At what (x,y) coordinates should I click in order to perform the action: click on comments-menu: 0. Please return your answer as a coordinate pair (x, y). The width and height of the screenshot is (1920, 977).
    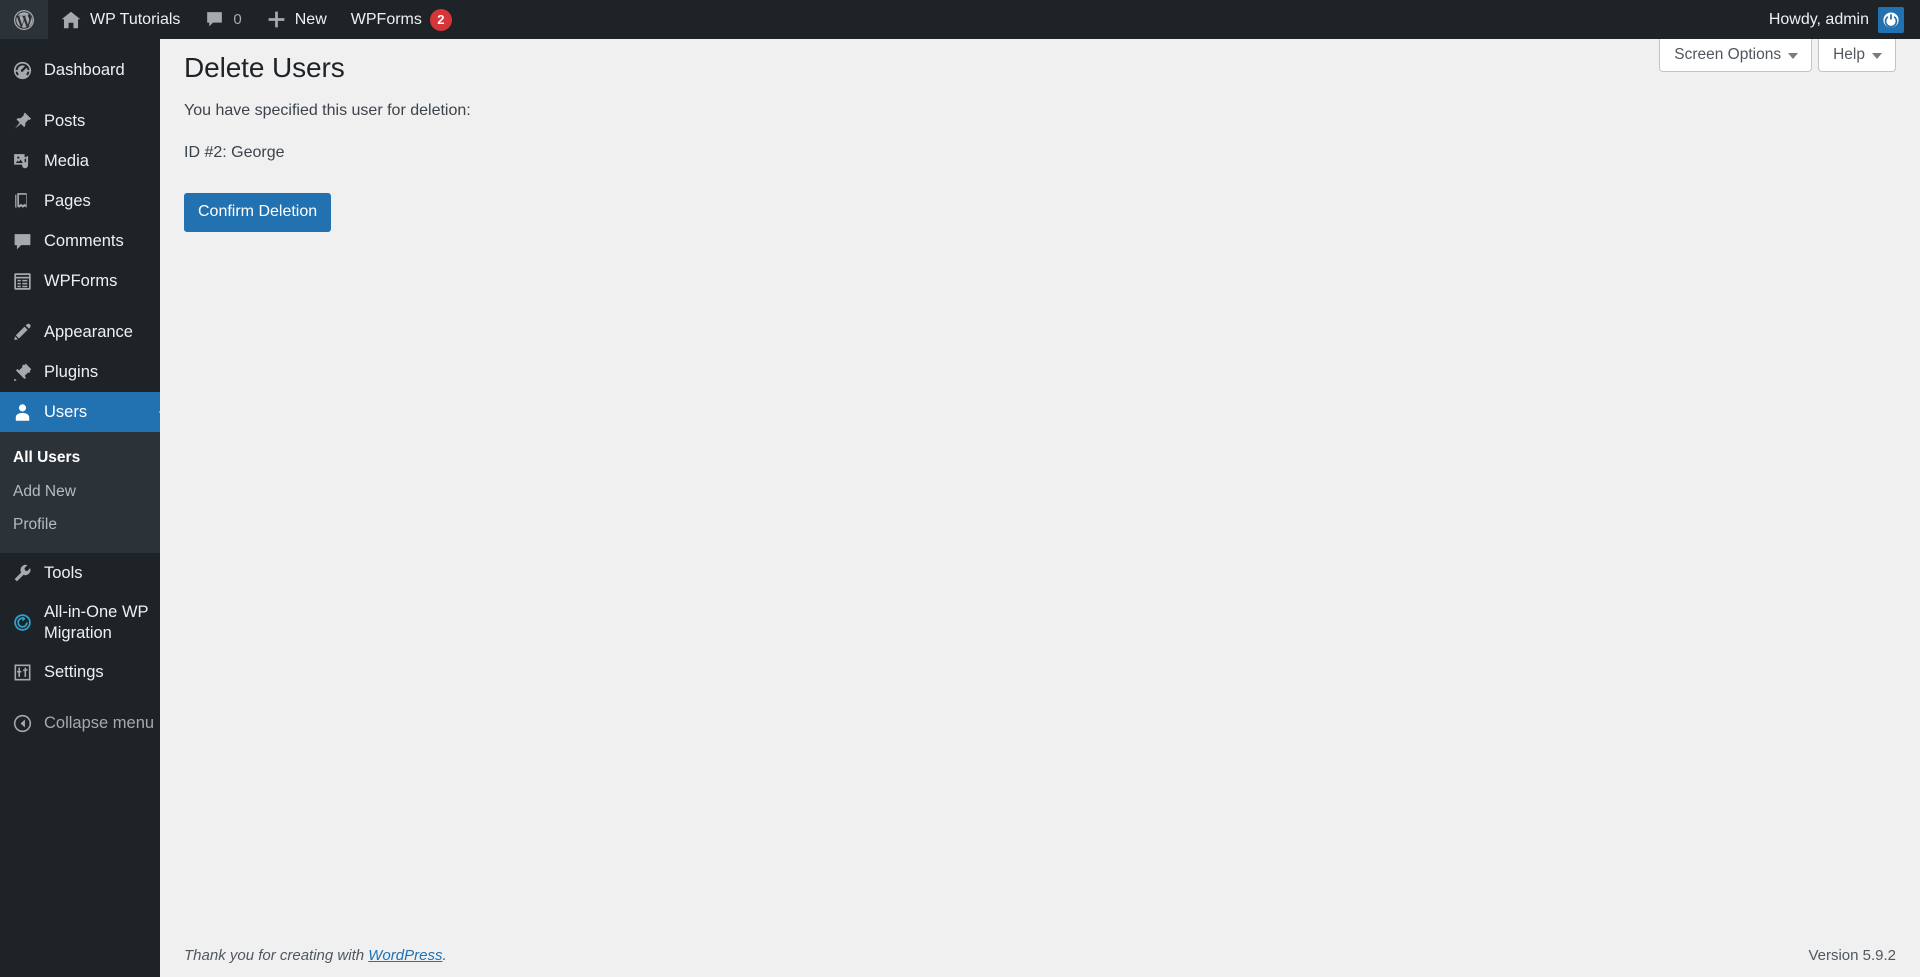
    Looking at the image, I should click on (222, 19).